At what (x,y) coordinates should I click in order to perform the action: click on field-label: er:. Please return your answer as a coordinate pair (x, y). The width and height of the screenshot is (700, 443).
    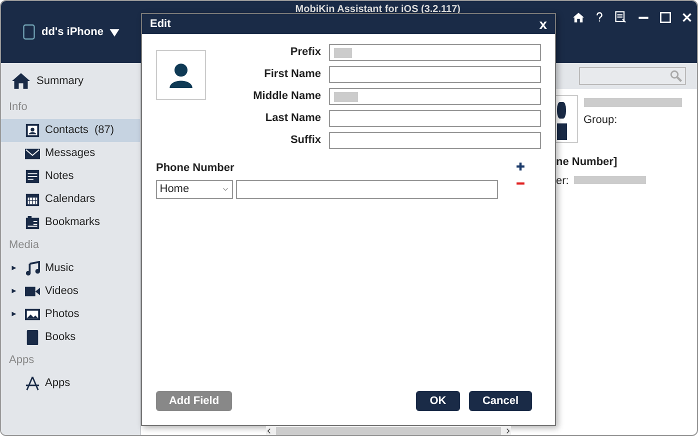
    Looking at the image, I should click on (562, 182).